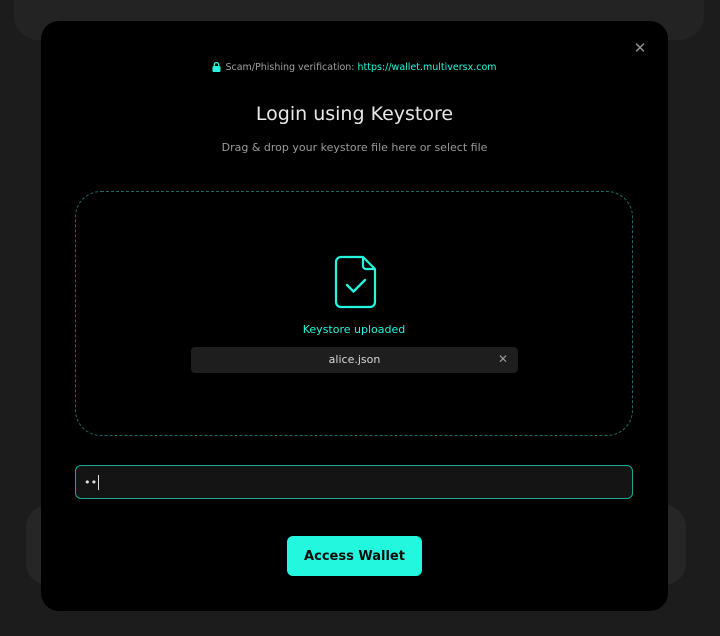 The height and width of the screenshot is (636, 720). I want to click on password-input, so click(354, 482).